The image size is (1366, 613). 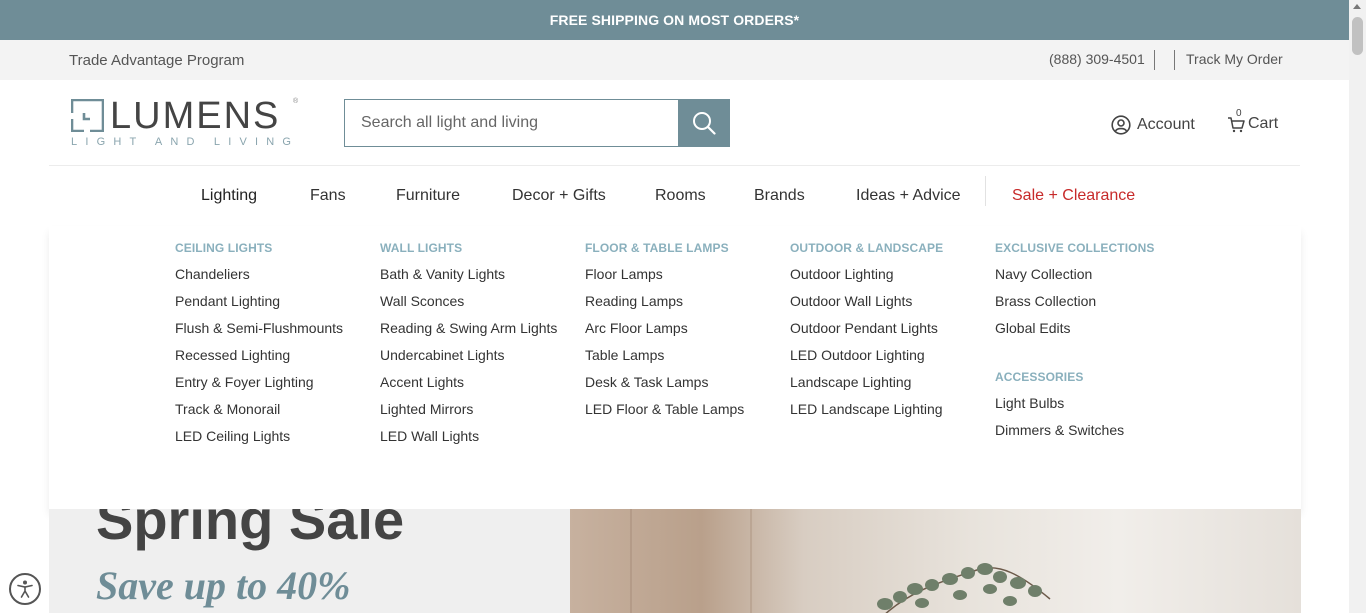 What do you see at coordinates (1263, 123) in the screenshot?
I see `cart-label: Cart` at bounding box center [1263, 123].